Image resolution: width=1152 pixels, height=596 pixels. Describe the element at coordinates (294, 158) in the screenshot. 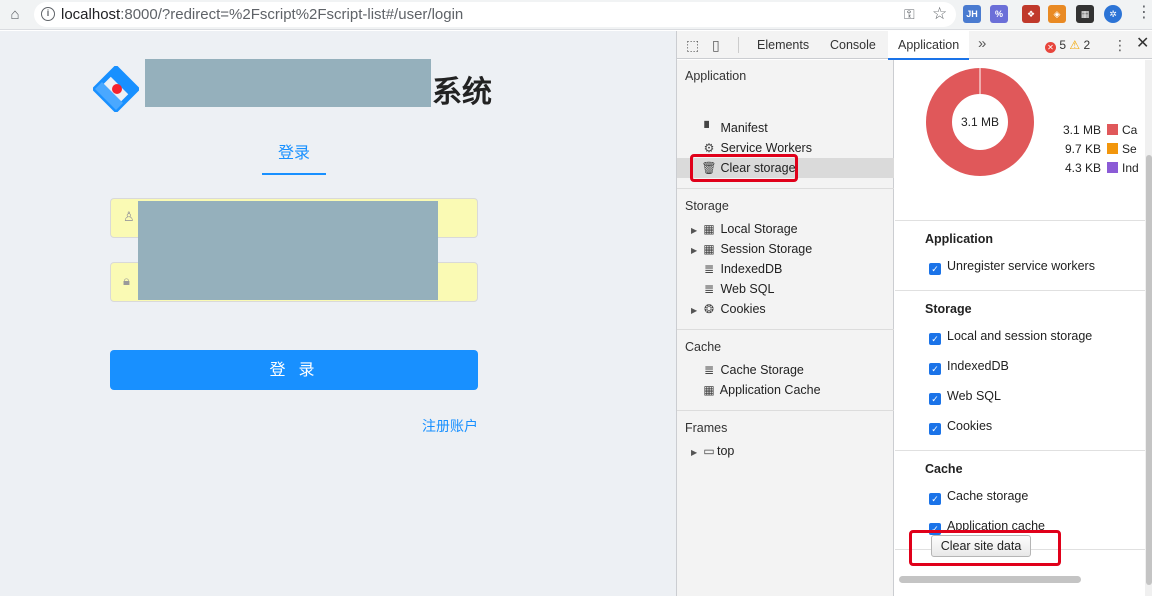

I see `tab-account-login: 登录` at that location.